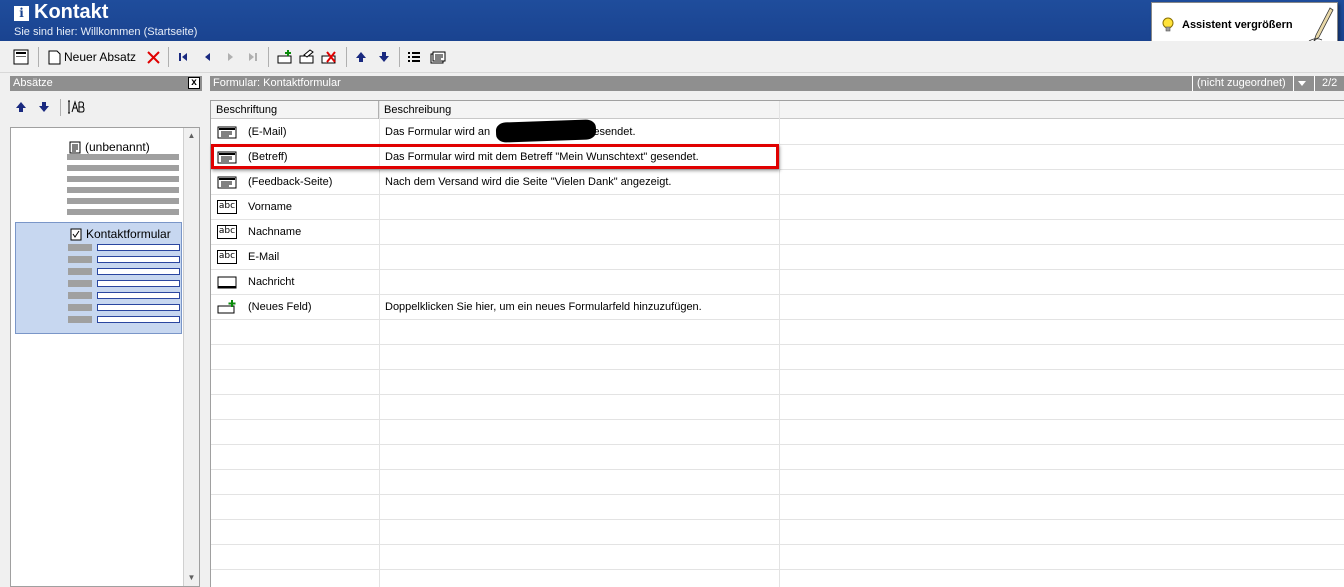 Image resolution: width=1344 pixels, height=587 pixels. I want to click on field-label: (E-Mail), so click(267, 132).